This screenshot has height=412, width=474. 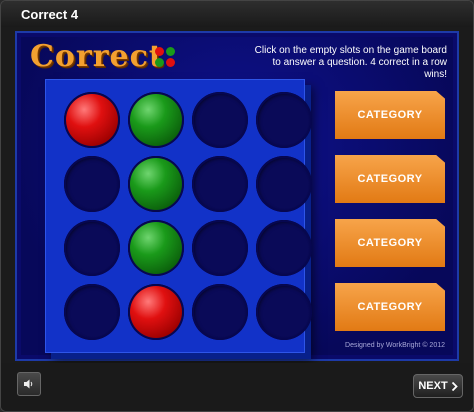 What do you see at coordinates (92, 248) in the screenshot?
I see `board-slot-r3-c1` at bounding box center [92, 248].